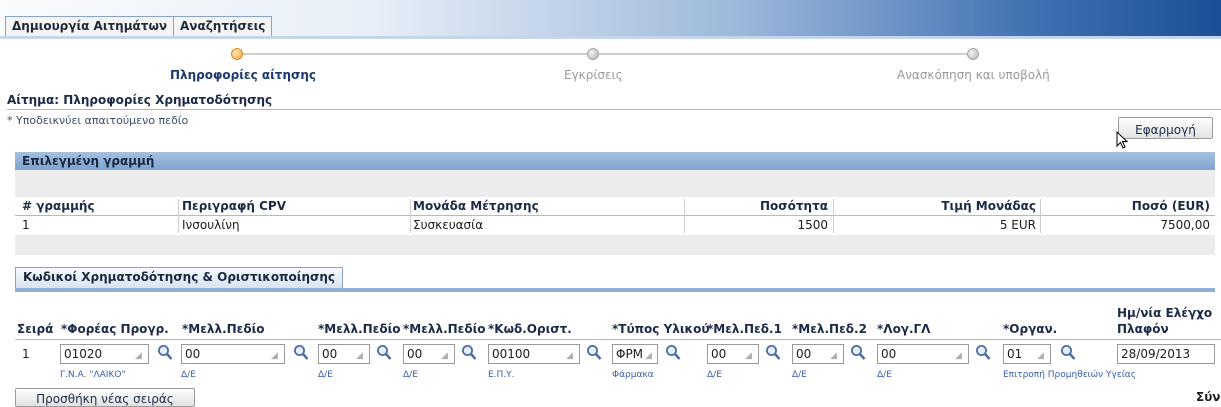 This screenshot has width=1221, height=407. What do you see at coordinates (615, 290) in the screenshot?
I see `tab-content-border` at bounding box center [615, 290].